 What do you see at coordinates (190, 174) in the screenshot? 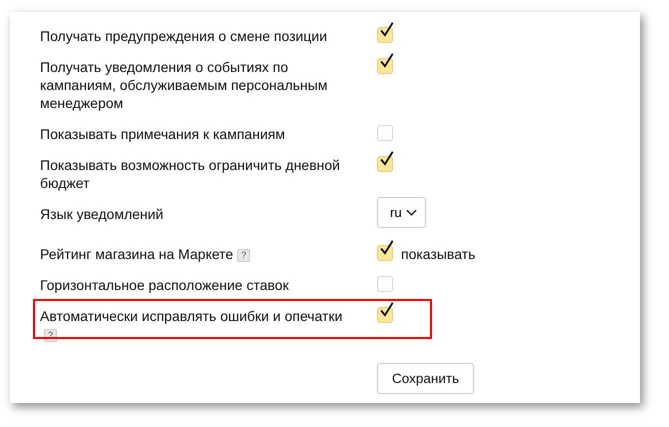
I see `setting-label: Показывать возможность ограничить дневной бюджет` at bounding box center [190, 174].